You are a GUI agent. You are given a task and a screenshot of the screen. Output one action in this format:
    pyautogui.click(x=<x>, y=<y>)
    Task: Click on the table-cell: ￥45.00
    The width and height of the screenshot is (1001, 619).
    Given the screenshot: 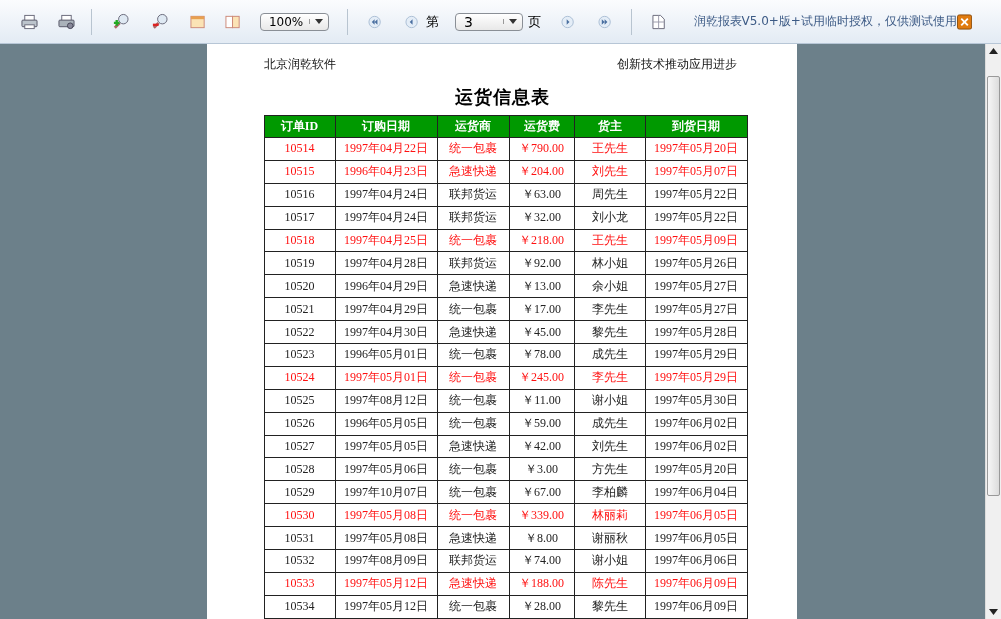 What is the action you would take?
    pyautogui.click(x=541, y=332)
    